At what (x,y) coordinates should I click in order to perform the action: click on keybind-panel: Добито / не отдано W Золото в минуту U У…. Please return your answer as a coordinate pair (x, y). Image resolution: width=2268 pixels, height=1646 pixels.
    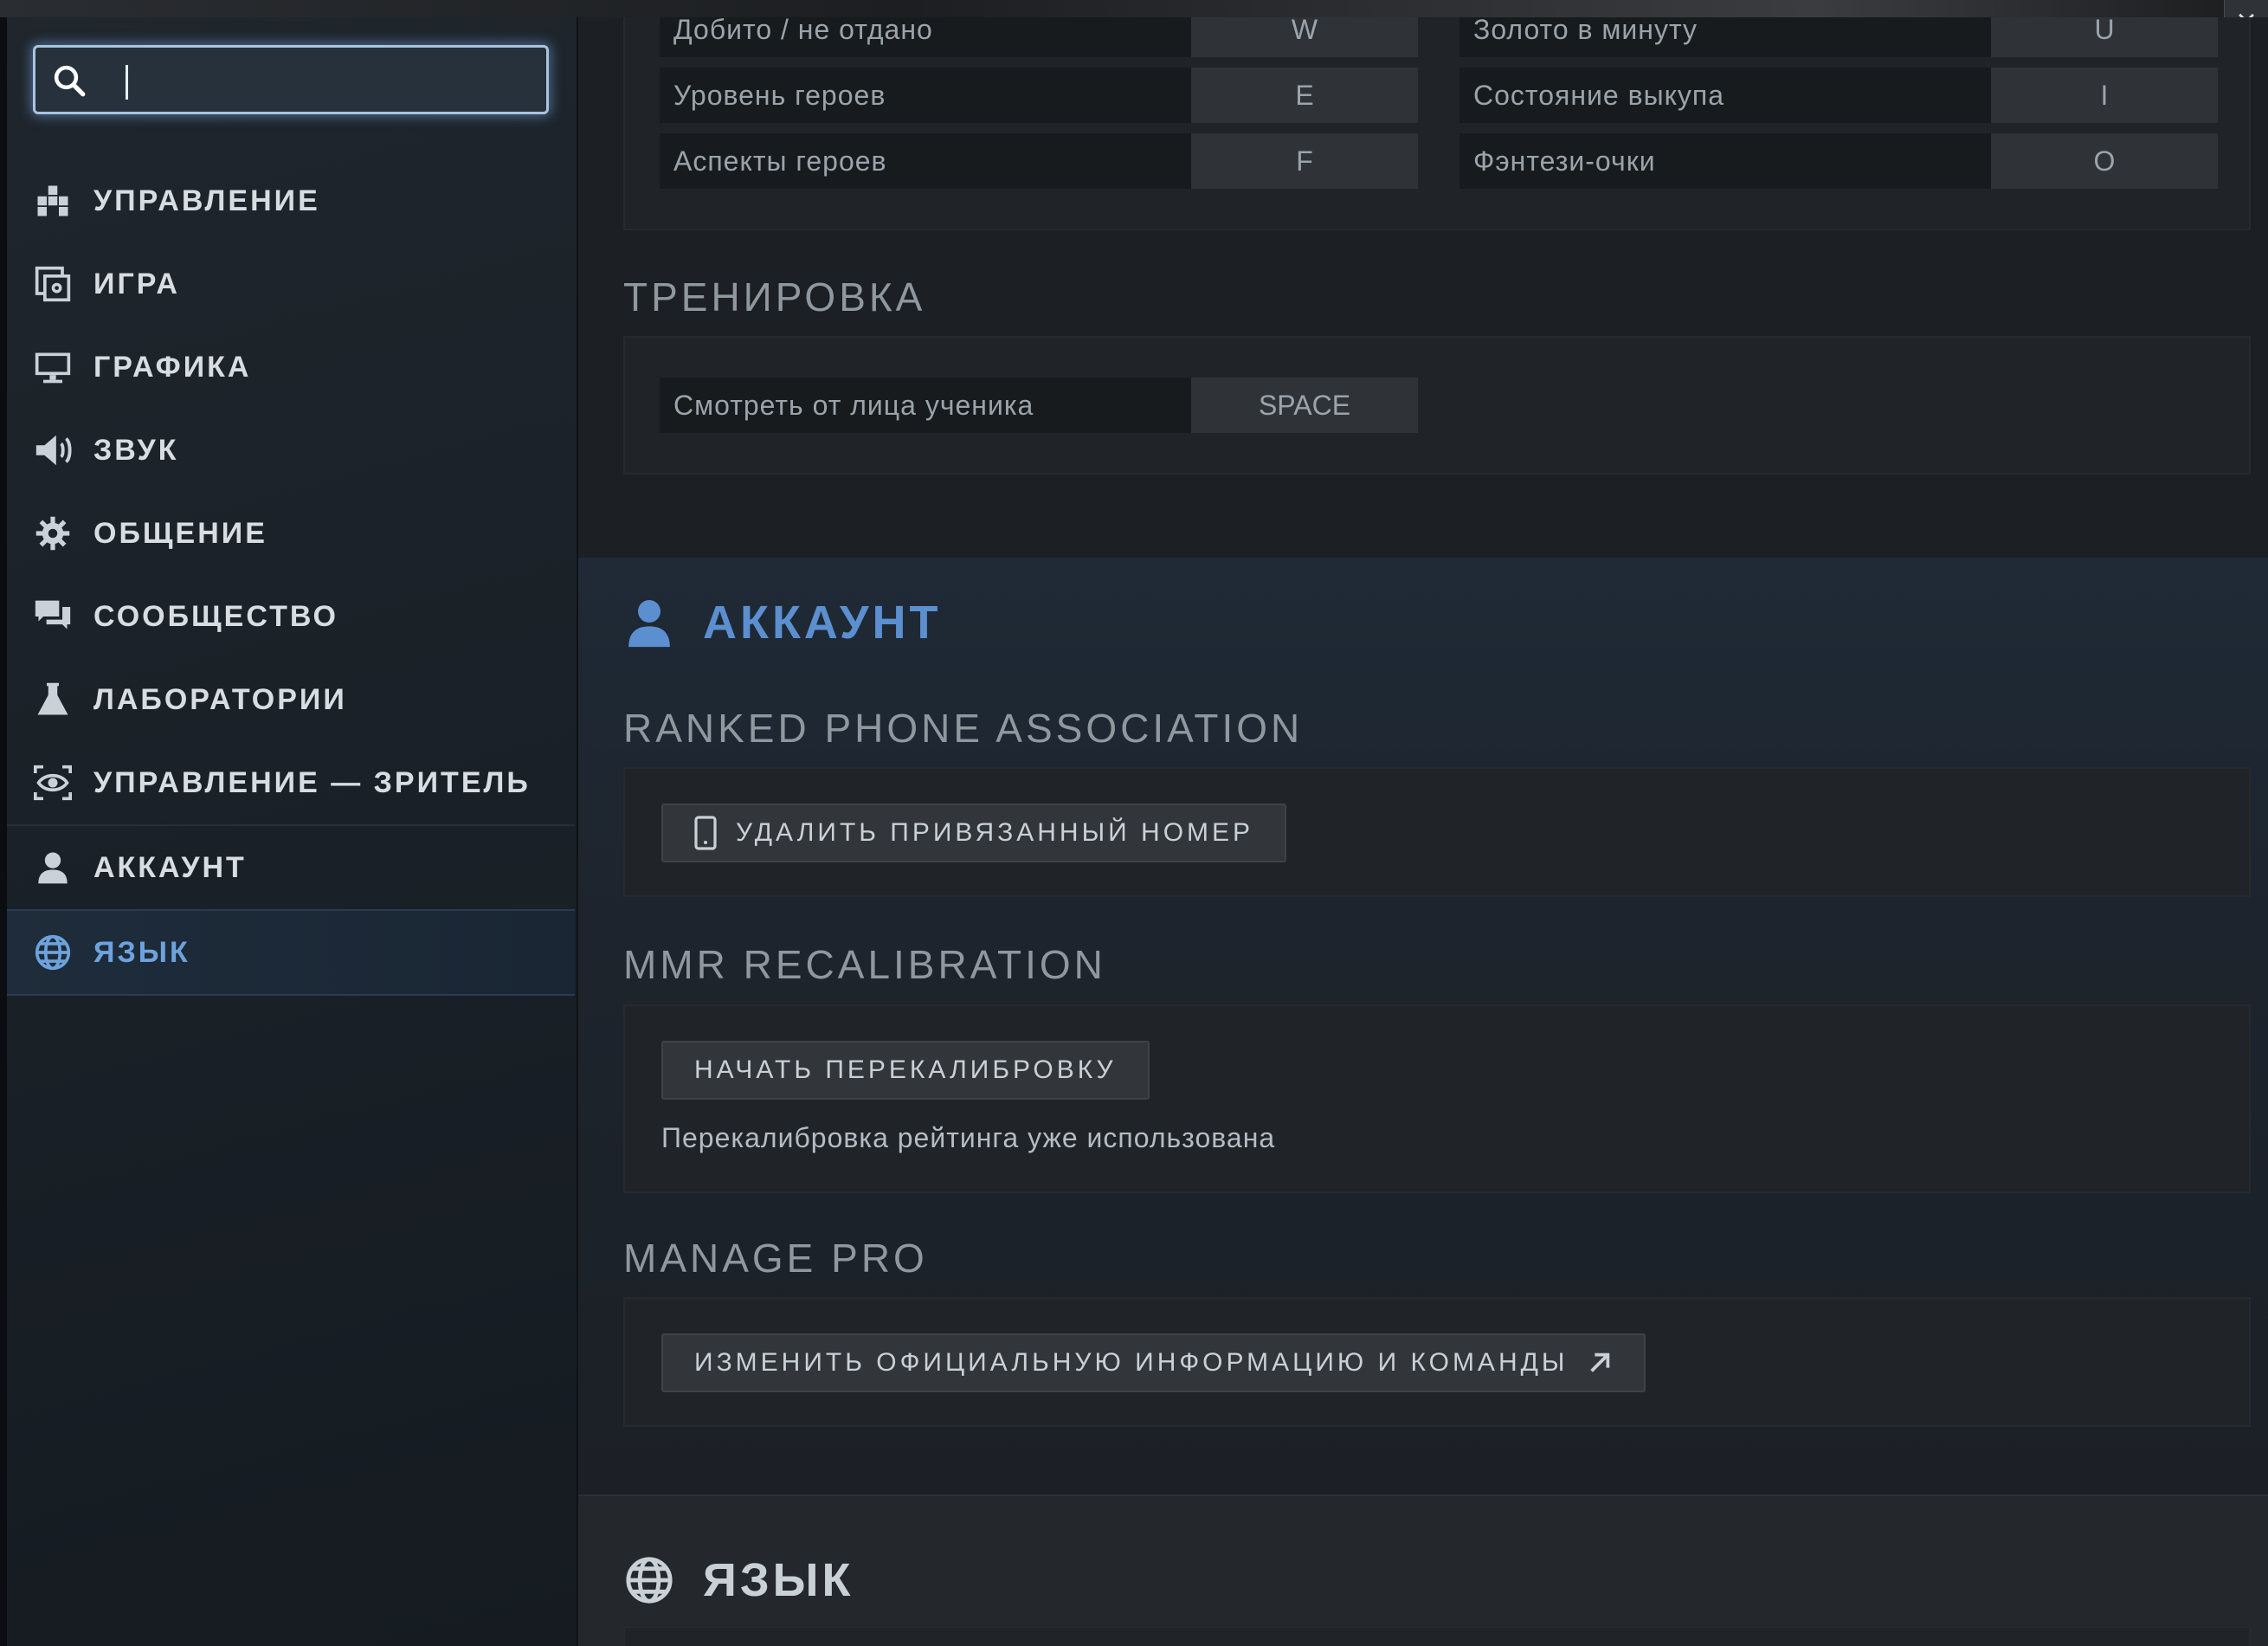
    Looking at the image, I should click on (1437, 123).